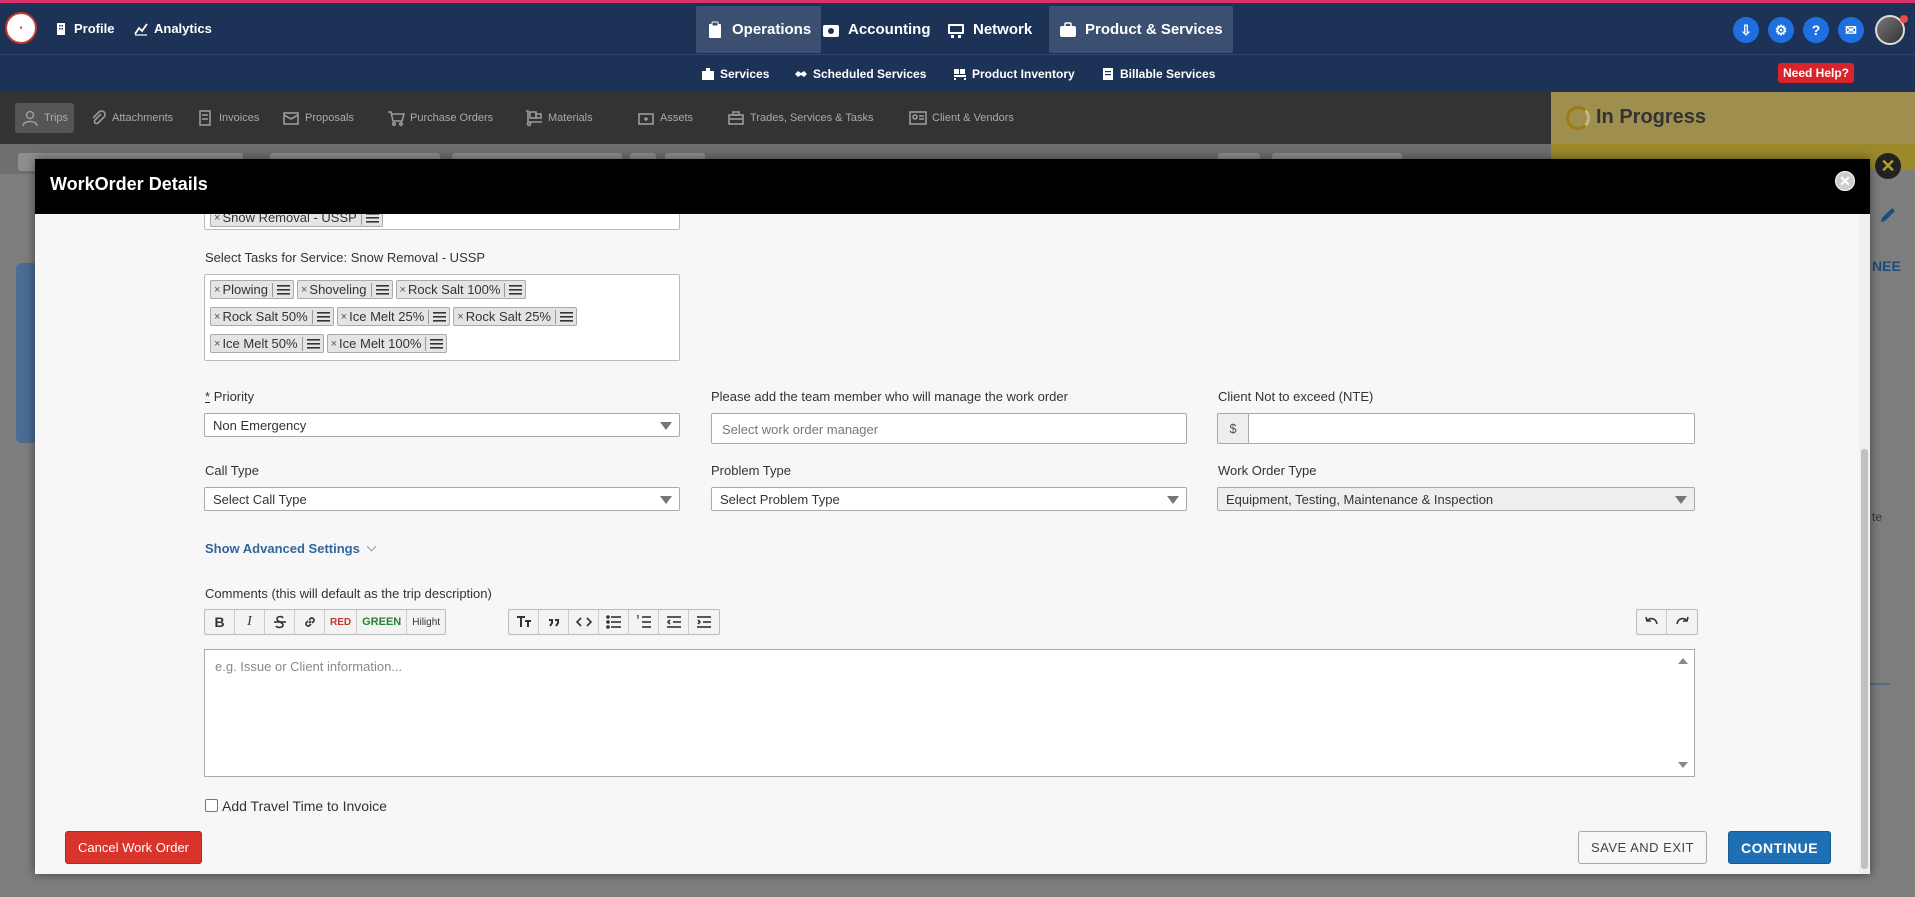 Image resolution: width=1915 pixels, height=897 pixels. Describe the element at coordinates (949, 499) in the screenshot. I see `problem-type-select: Select Problem Type` at that location.